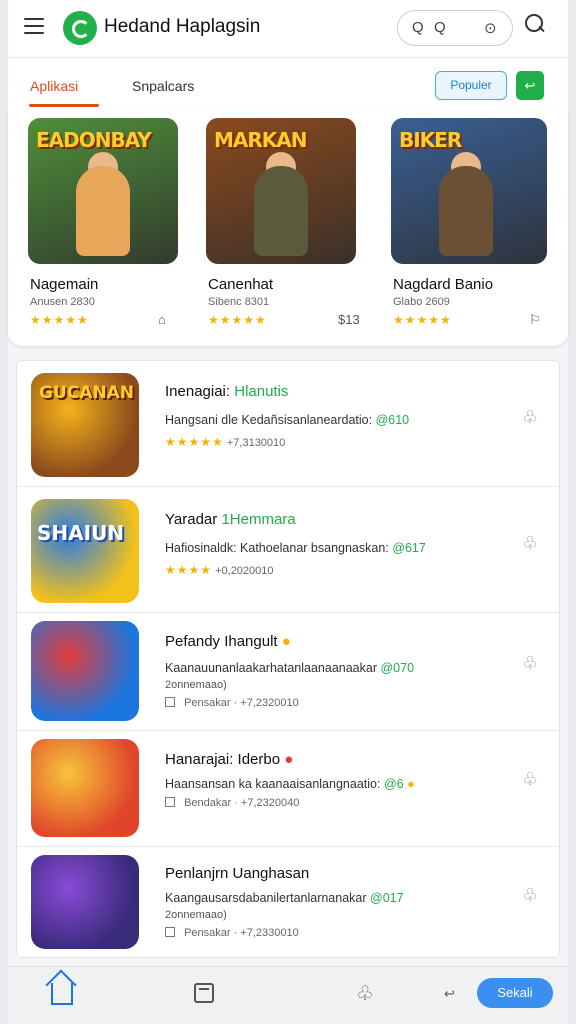  I want to click on featured-name: Canenhat, so click(241, 284).